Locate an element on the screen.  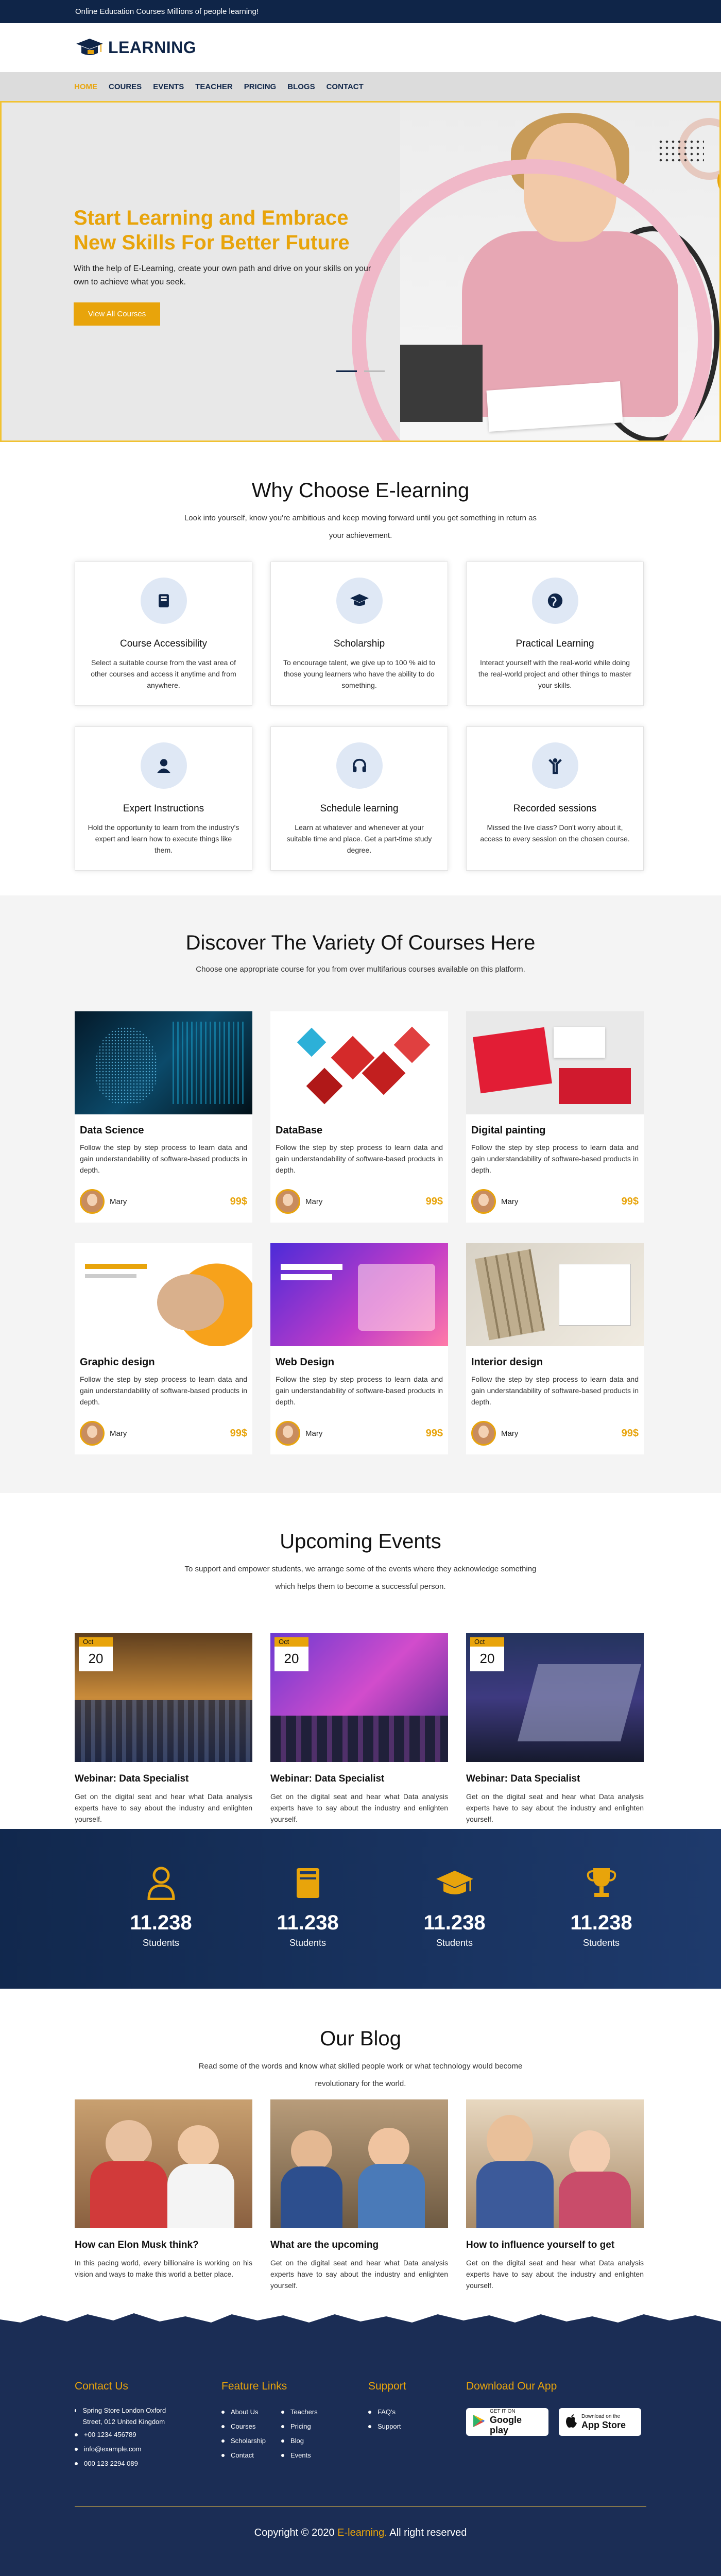
course-image-database is located at coordinates (359, 1062).